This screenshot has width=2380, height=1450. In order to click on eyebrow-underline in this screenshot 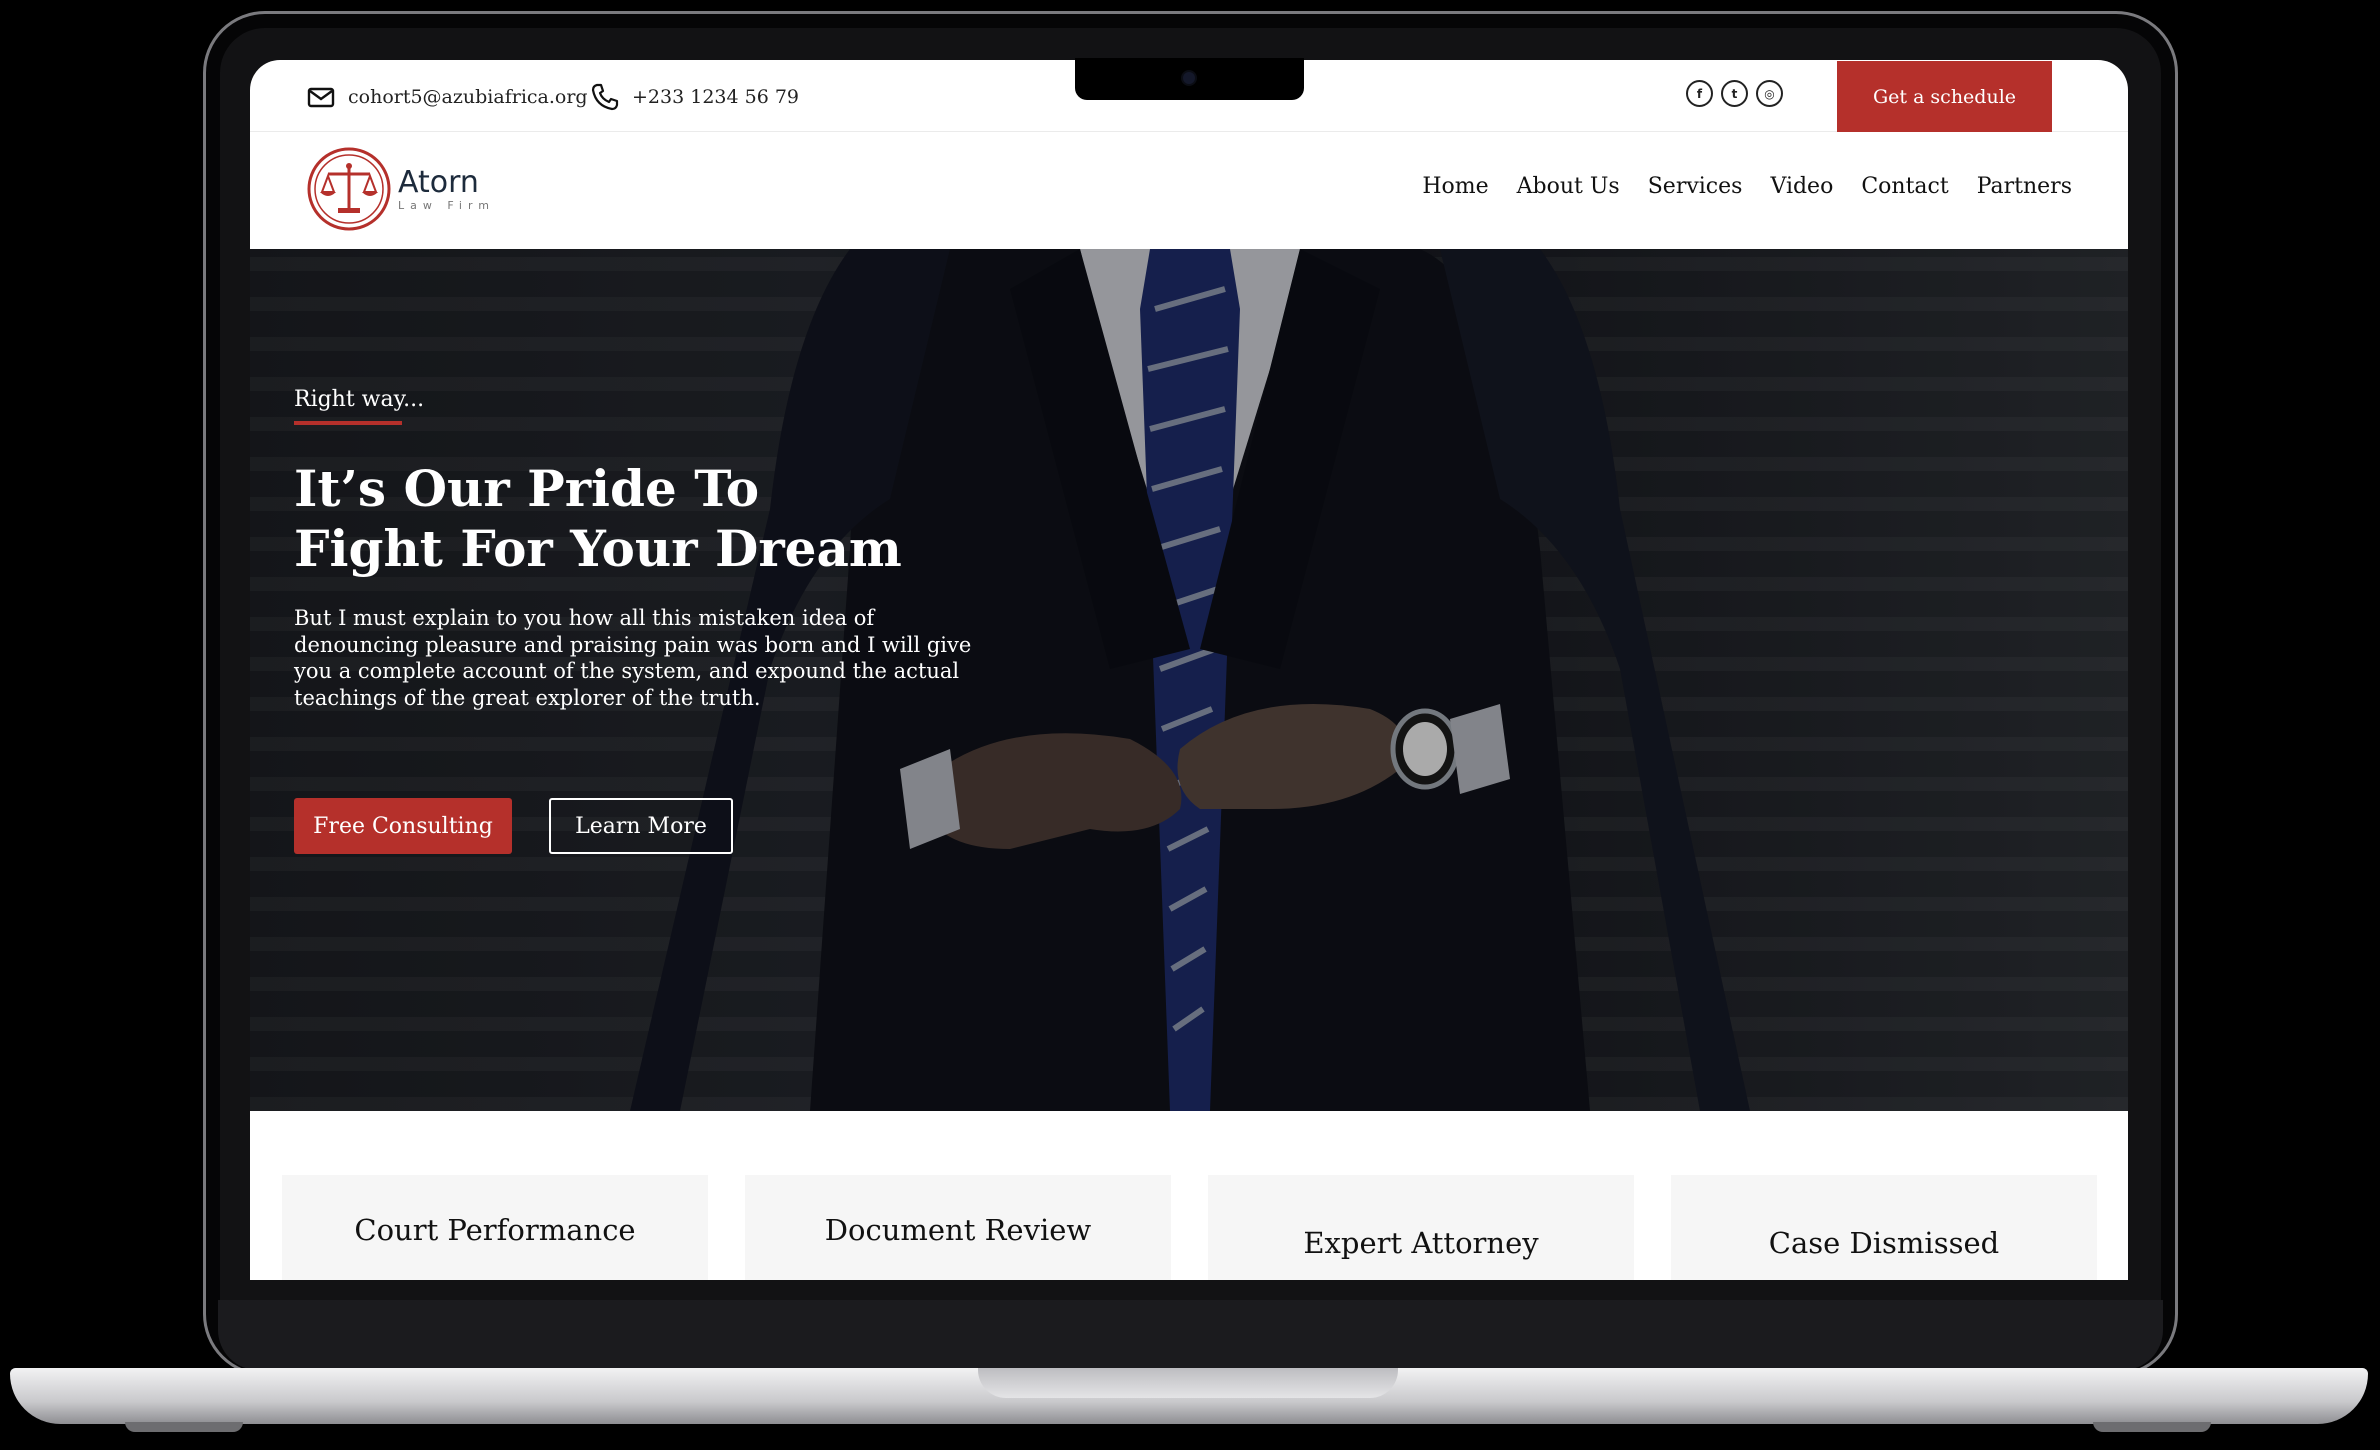, I will do `click(348, 423)`.